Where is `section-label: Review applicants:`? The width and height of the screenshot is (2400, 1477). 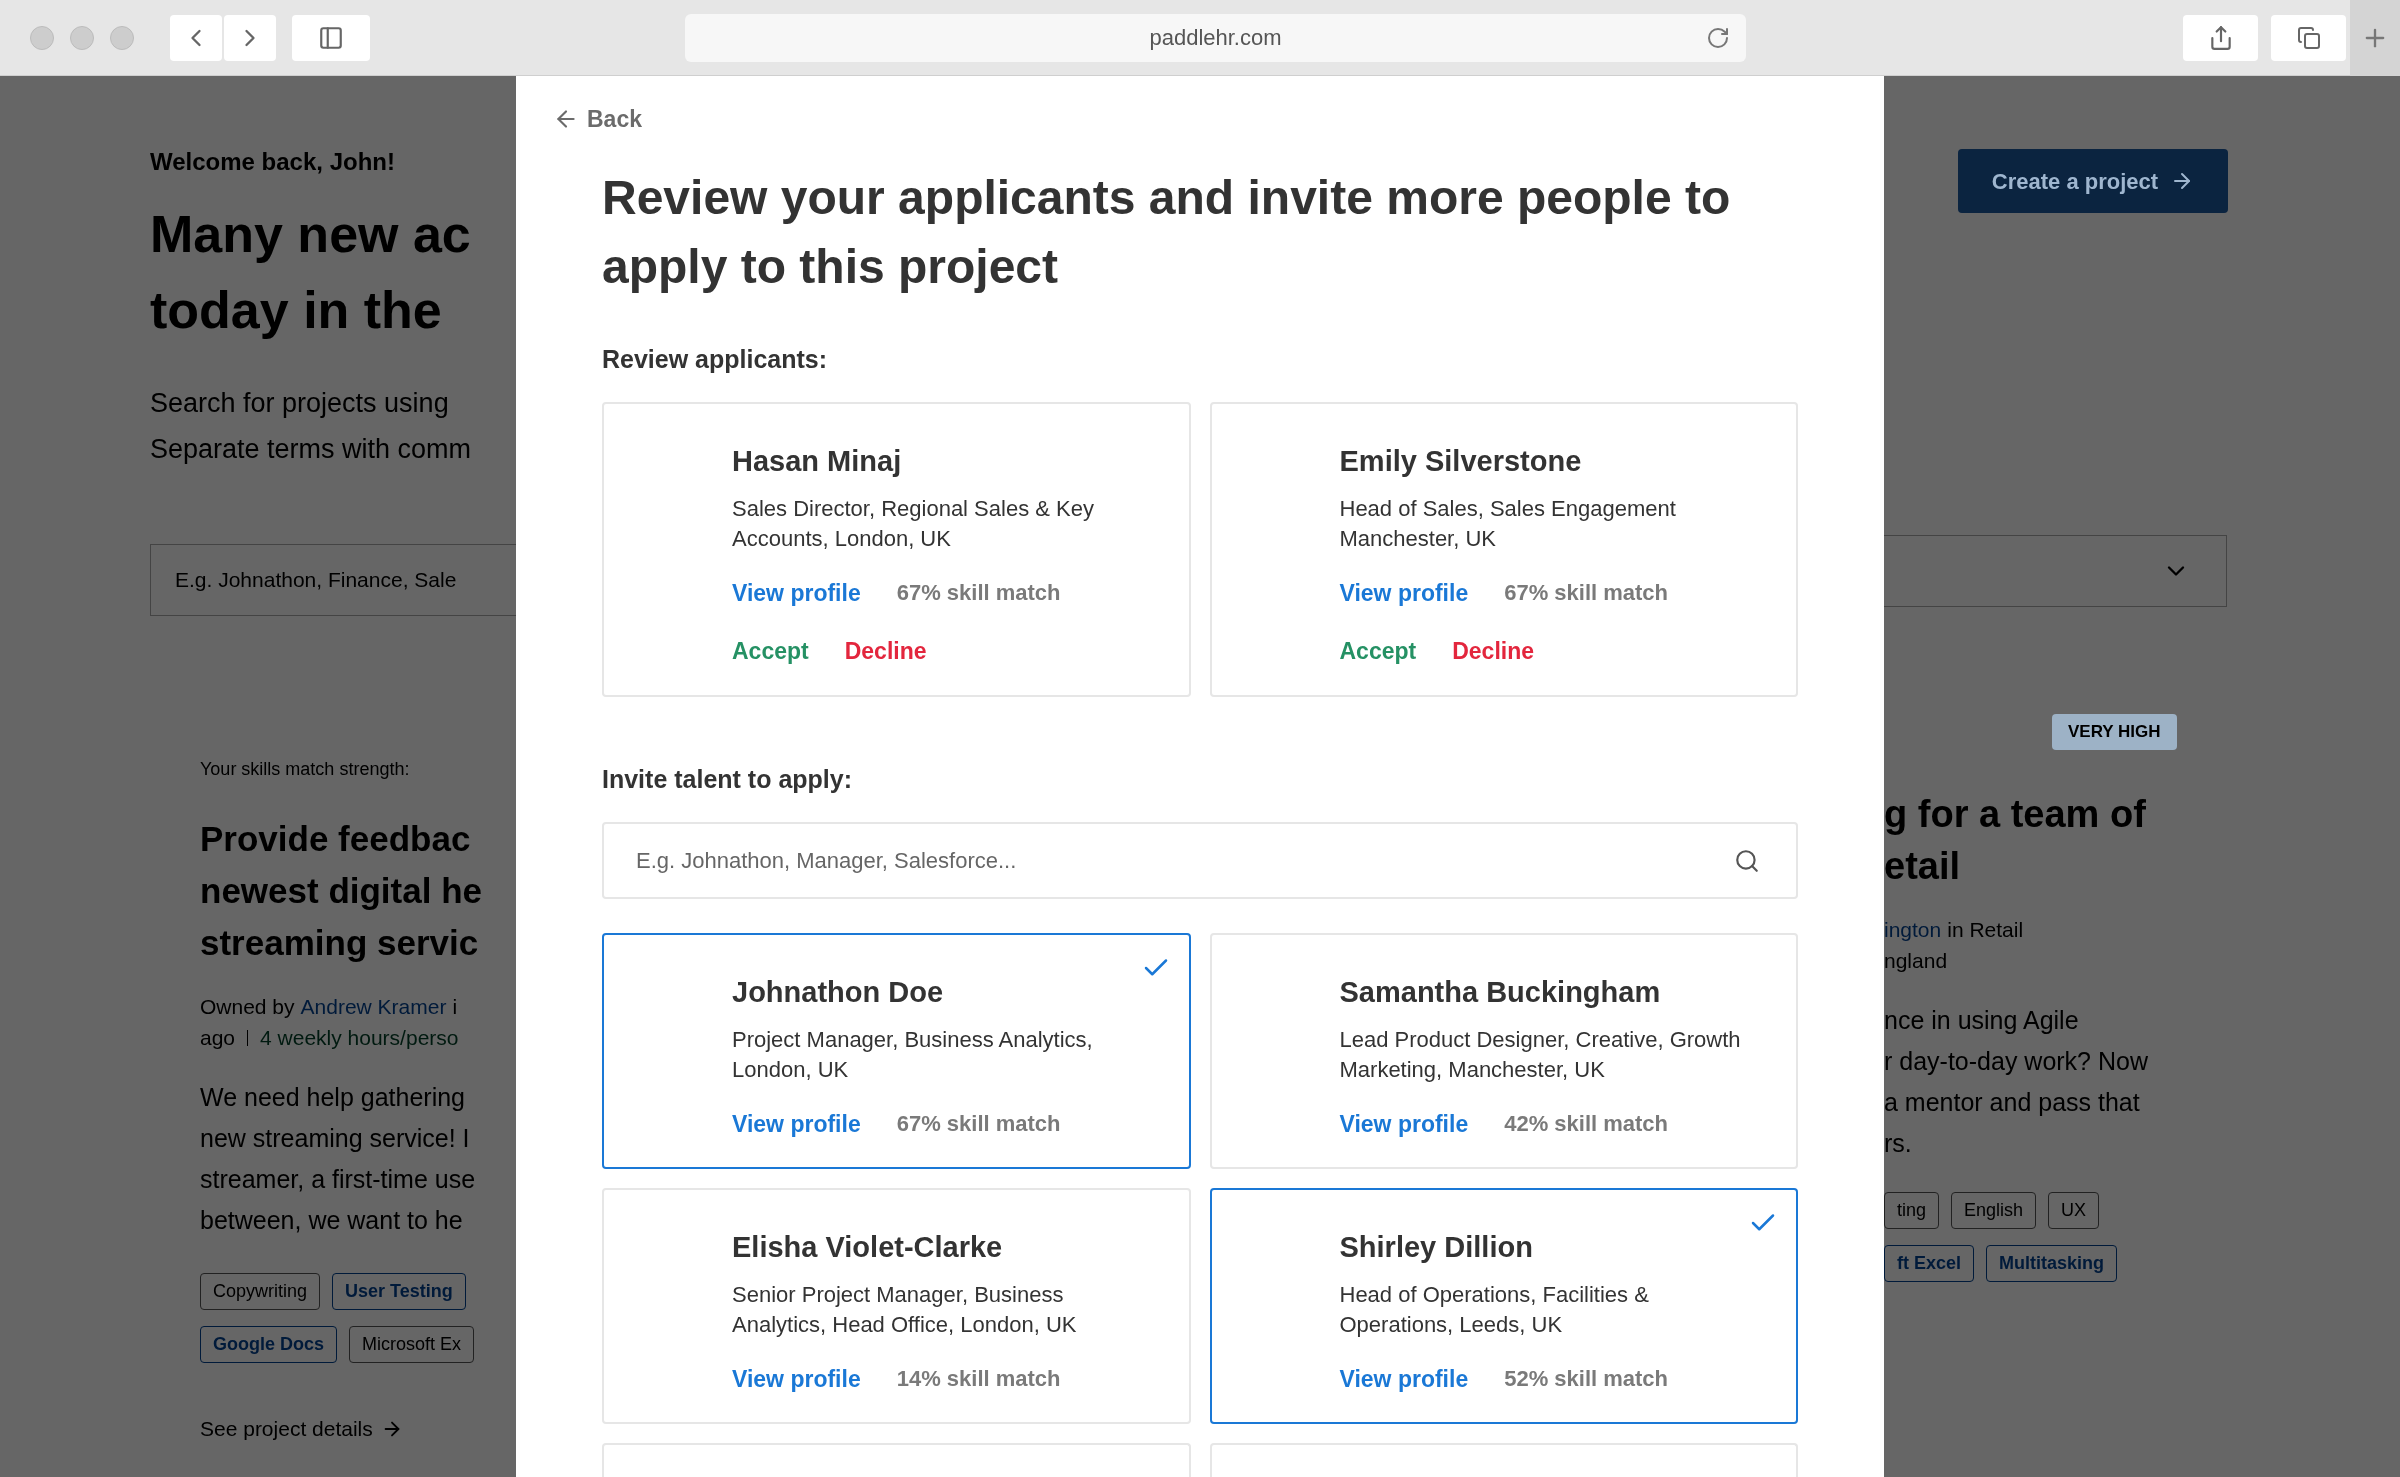
section-label: Review applicants: is located at coordinates (715, 359).